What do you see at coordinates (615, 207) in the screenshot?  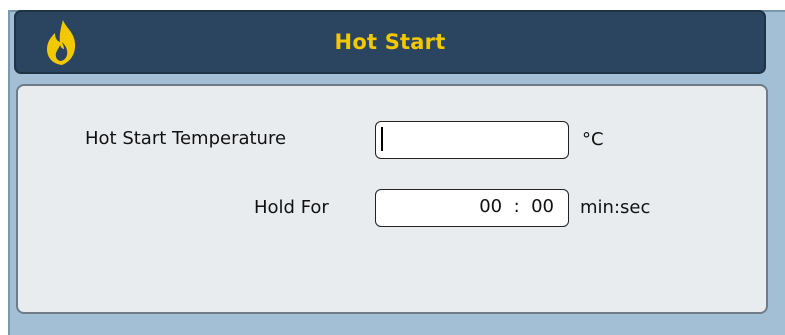 I see `hold-for-unit-label: min:sec` at bounding box center [615, 207].